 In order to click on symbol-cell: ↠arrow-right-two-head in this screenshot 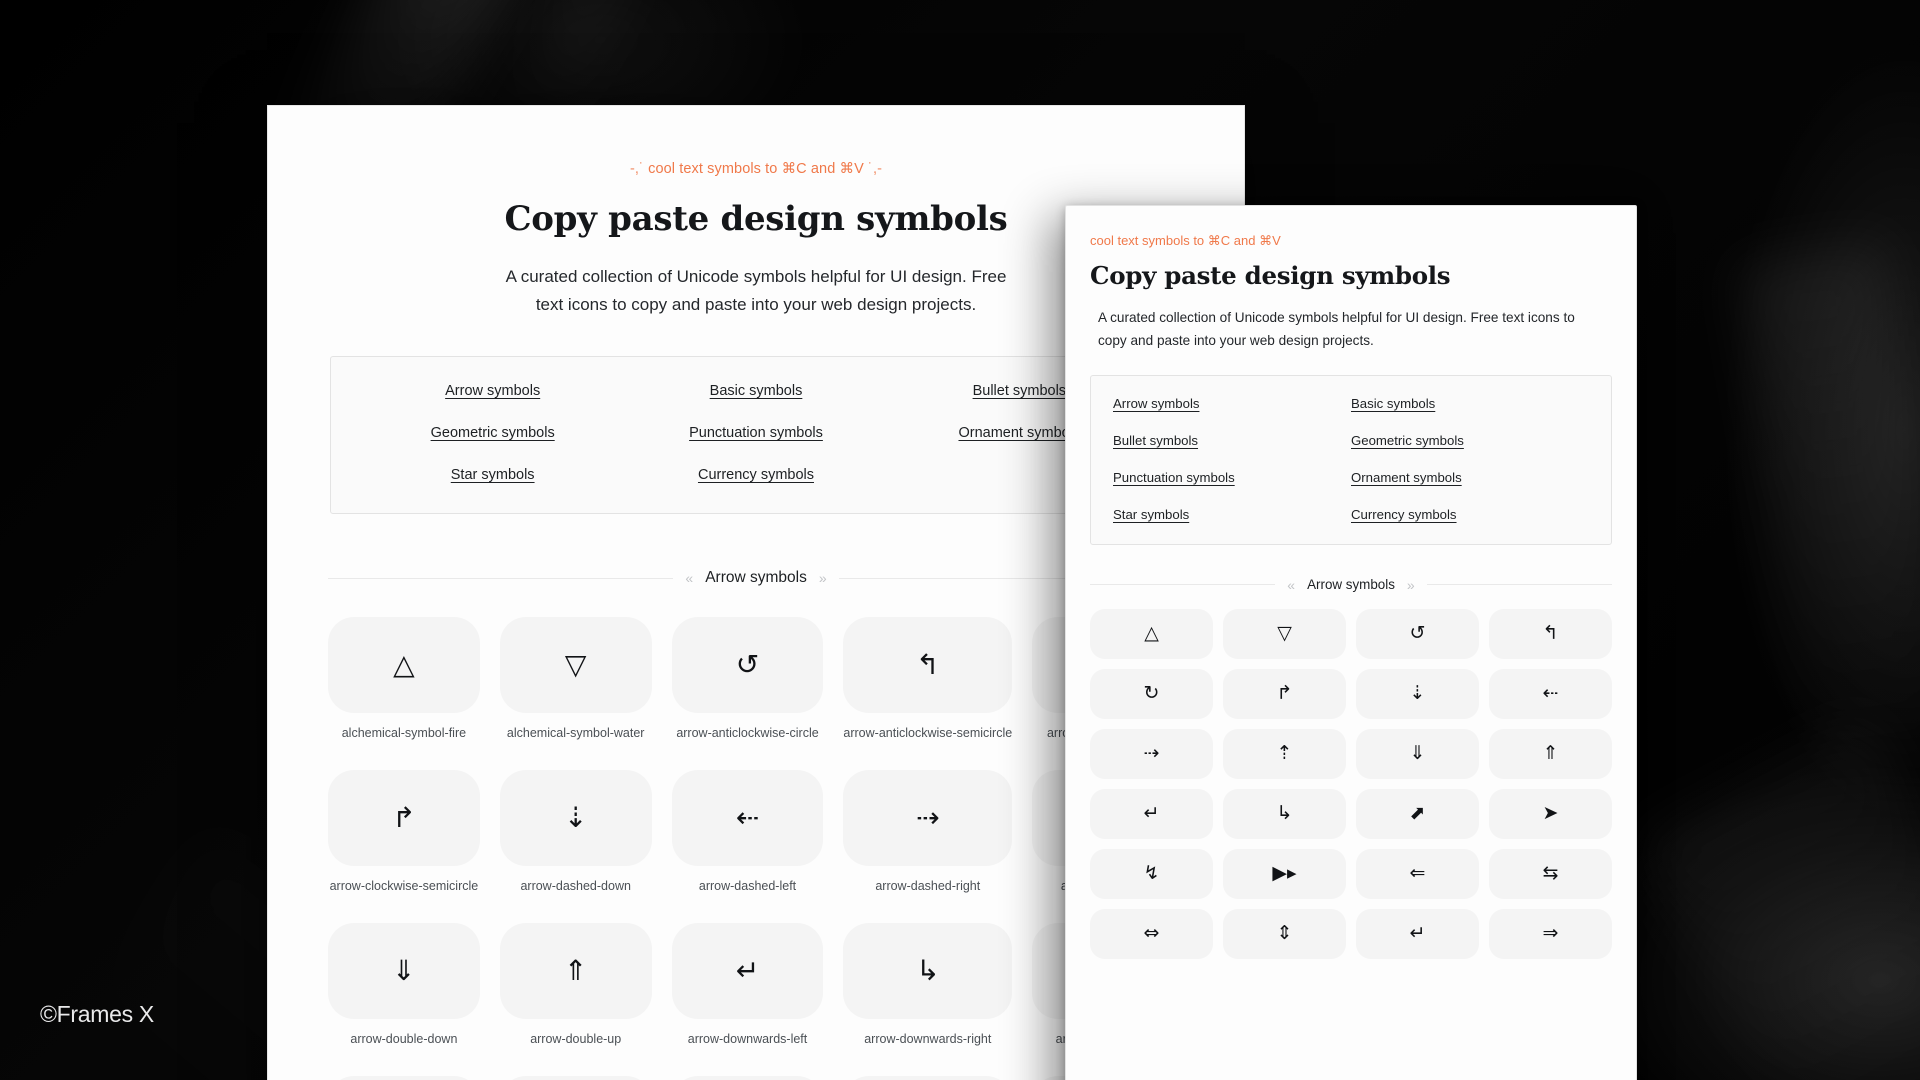, I will do `click(575, 1078)`.